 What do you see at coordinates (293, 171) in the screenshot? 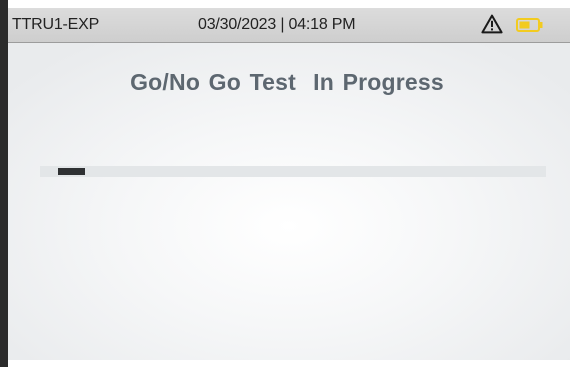
I see `test-progress-bar` at bounding box center [293, 171].